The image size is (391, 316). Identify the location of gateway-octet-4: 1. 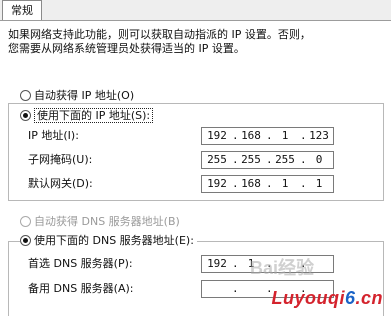
(319, 183).